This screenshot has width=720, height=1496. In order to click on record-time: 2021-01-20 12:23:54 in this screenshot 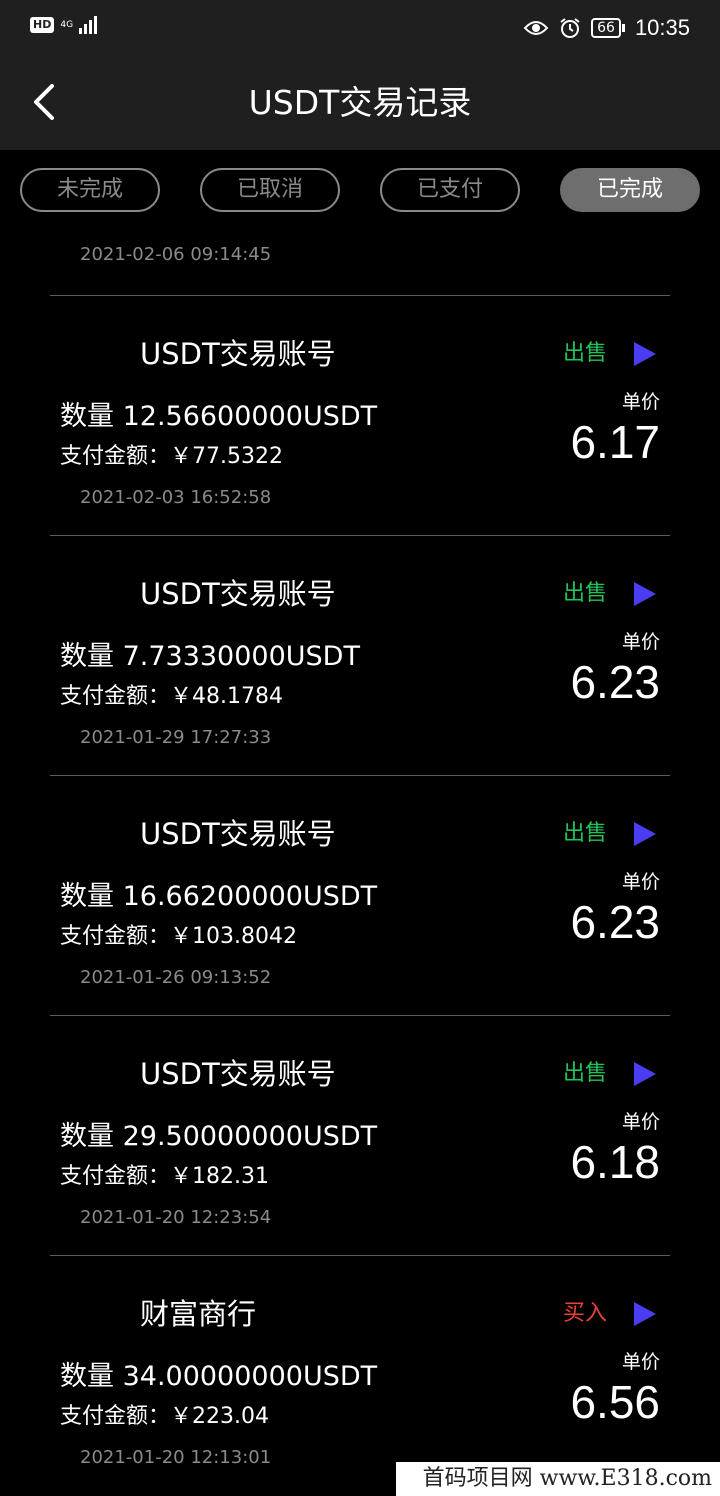, I will do `click(176, 1217)`.